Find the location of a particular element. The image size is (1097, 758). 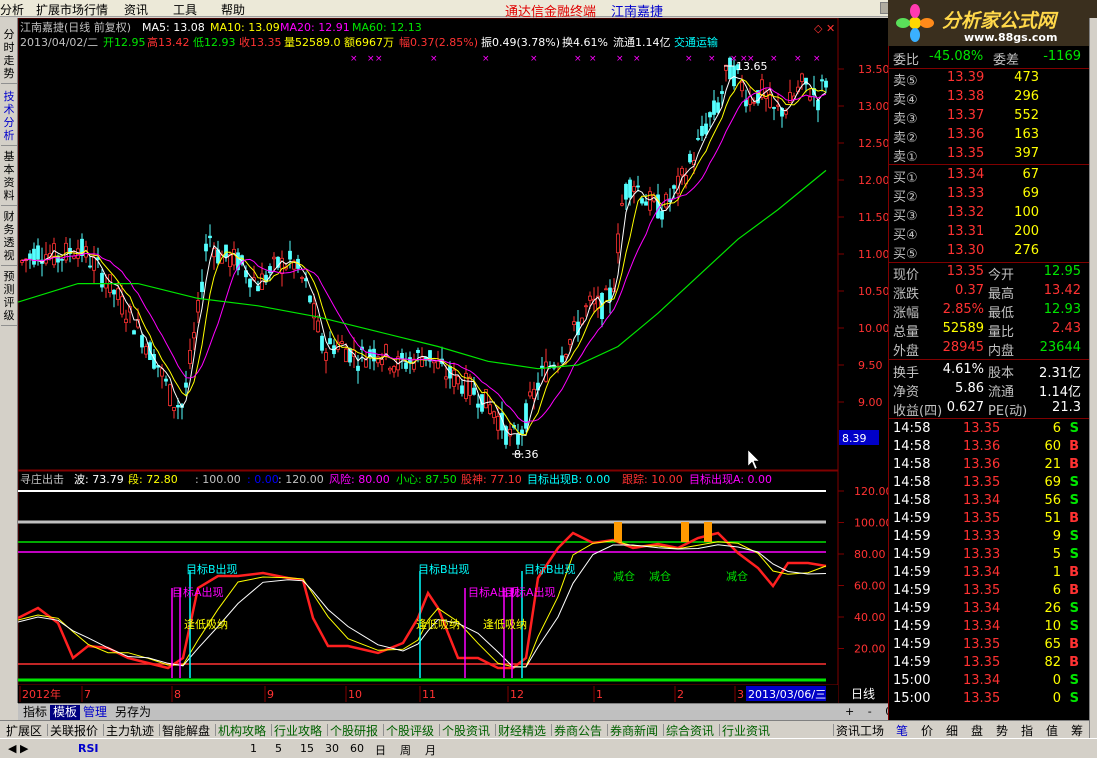

ask-row: 卖③ 13.37 552 is located at coordinates (989, 117).